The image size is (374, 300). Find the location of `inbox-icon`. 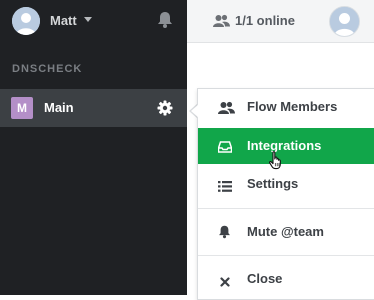

inbox-icon is located at coordinates (225, 149).